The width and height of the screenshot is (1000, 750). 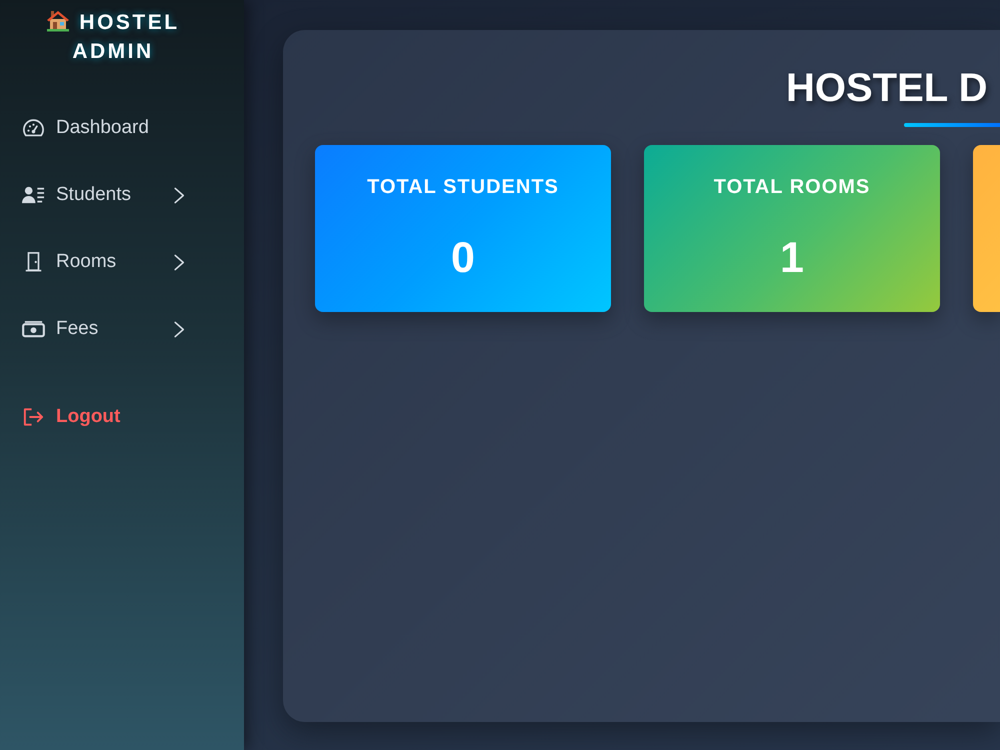 What do you see at coordinates (33, 329) in the screenshot?
I see `banknote-icon` at bounding box center [33, 329].